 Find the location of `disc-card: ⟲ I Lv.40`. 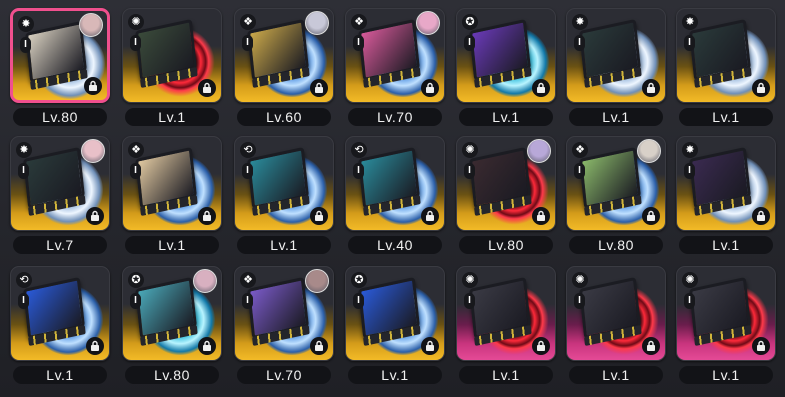

disc-card: ⟲ I Lv.40 is located at coordinates (395, 196).